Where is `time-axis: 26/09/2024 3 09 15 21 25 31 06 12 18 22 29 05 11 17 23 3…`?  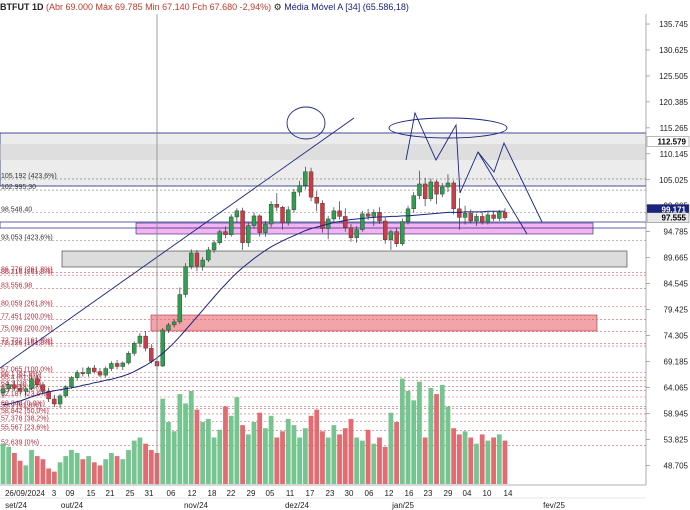
time-axis: 26/09/2024 3 09 15 21 25 31 06 12 18 22 29 05 11 17 23 3… is located at coordinates (345, 497).